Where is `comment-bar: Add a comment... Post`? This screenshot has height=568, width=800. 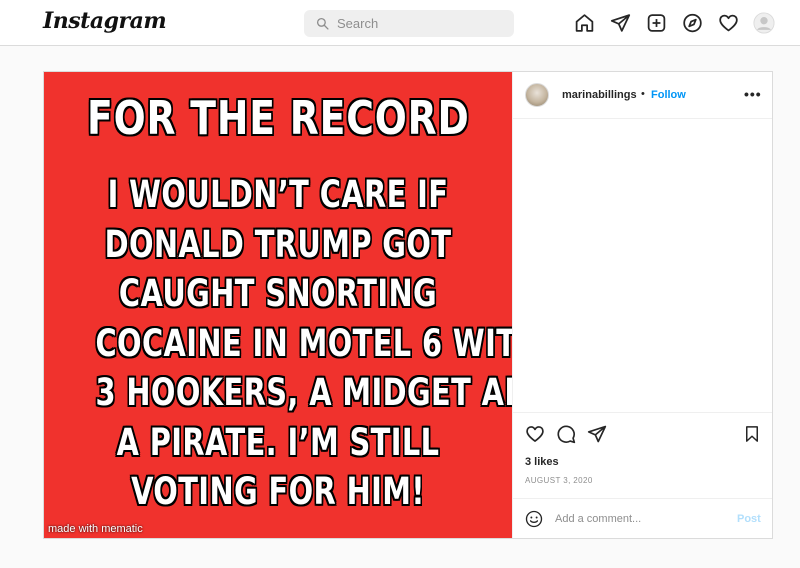 comment-bar: Add a comment... Post is located at coordinates (642, 518).